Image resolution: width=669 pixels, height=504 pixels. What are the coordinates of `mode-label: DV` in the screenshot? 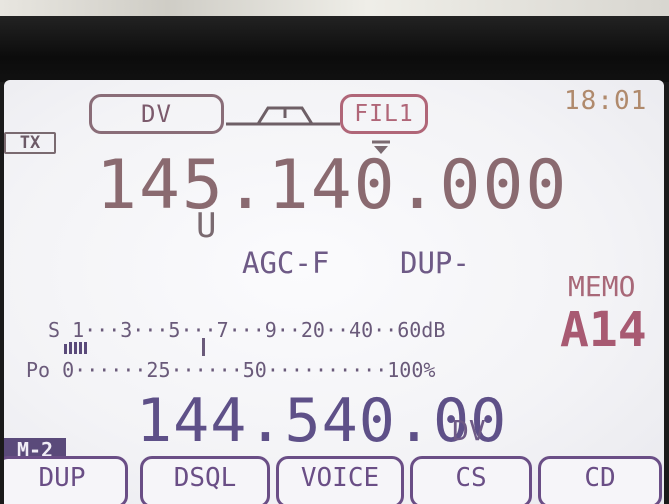 It's located at (156, 114).